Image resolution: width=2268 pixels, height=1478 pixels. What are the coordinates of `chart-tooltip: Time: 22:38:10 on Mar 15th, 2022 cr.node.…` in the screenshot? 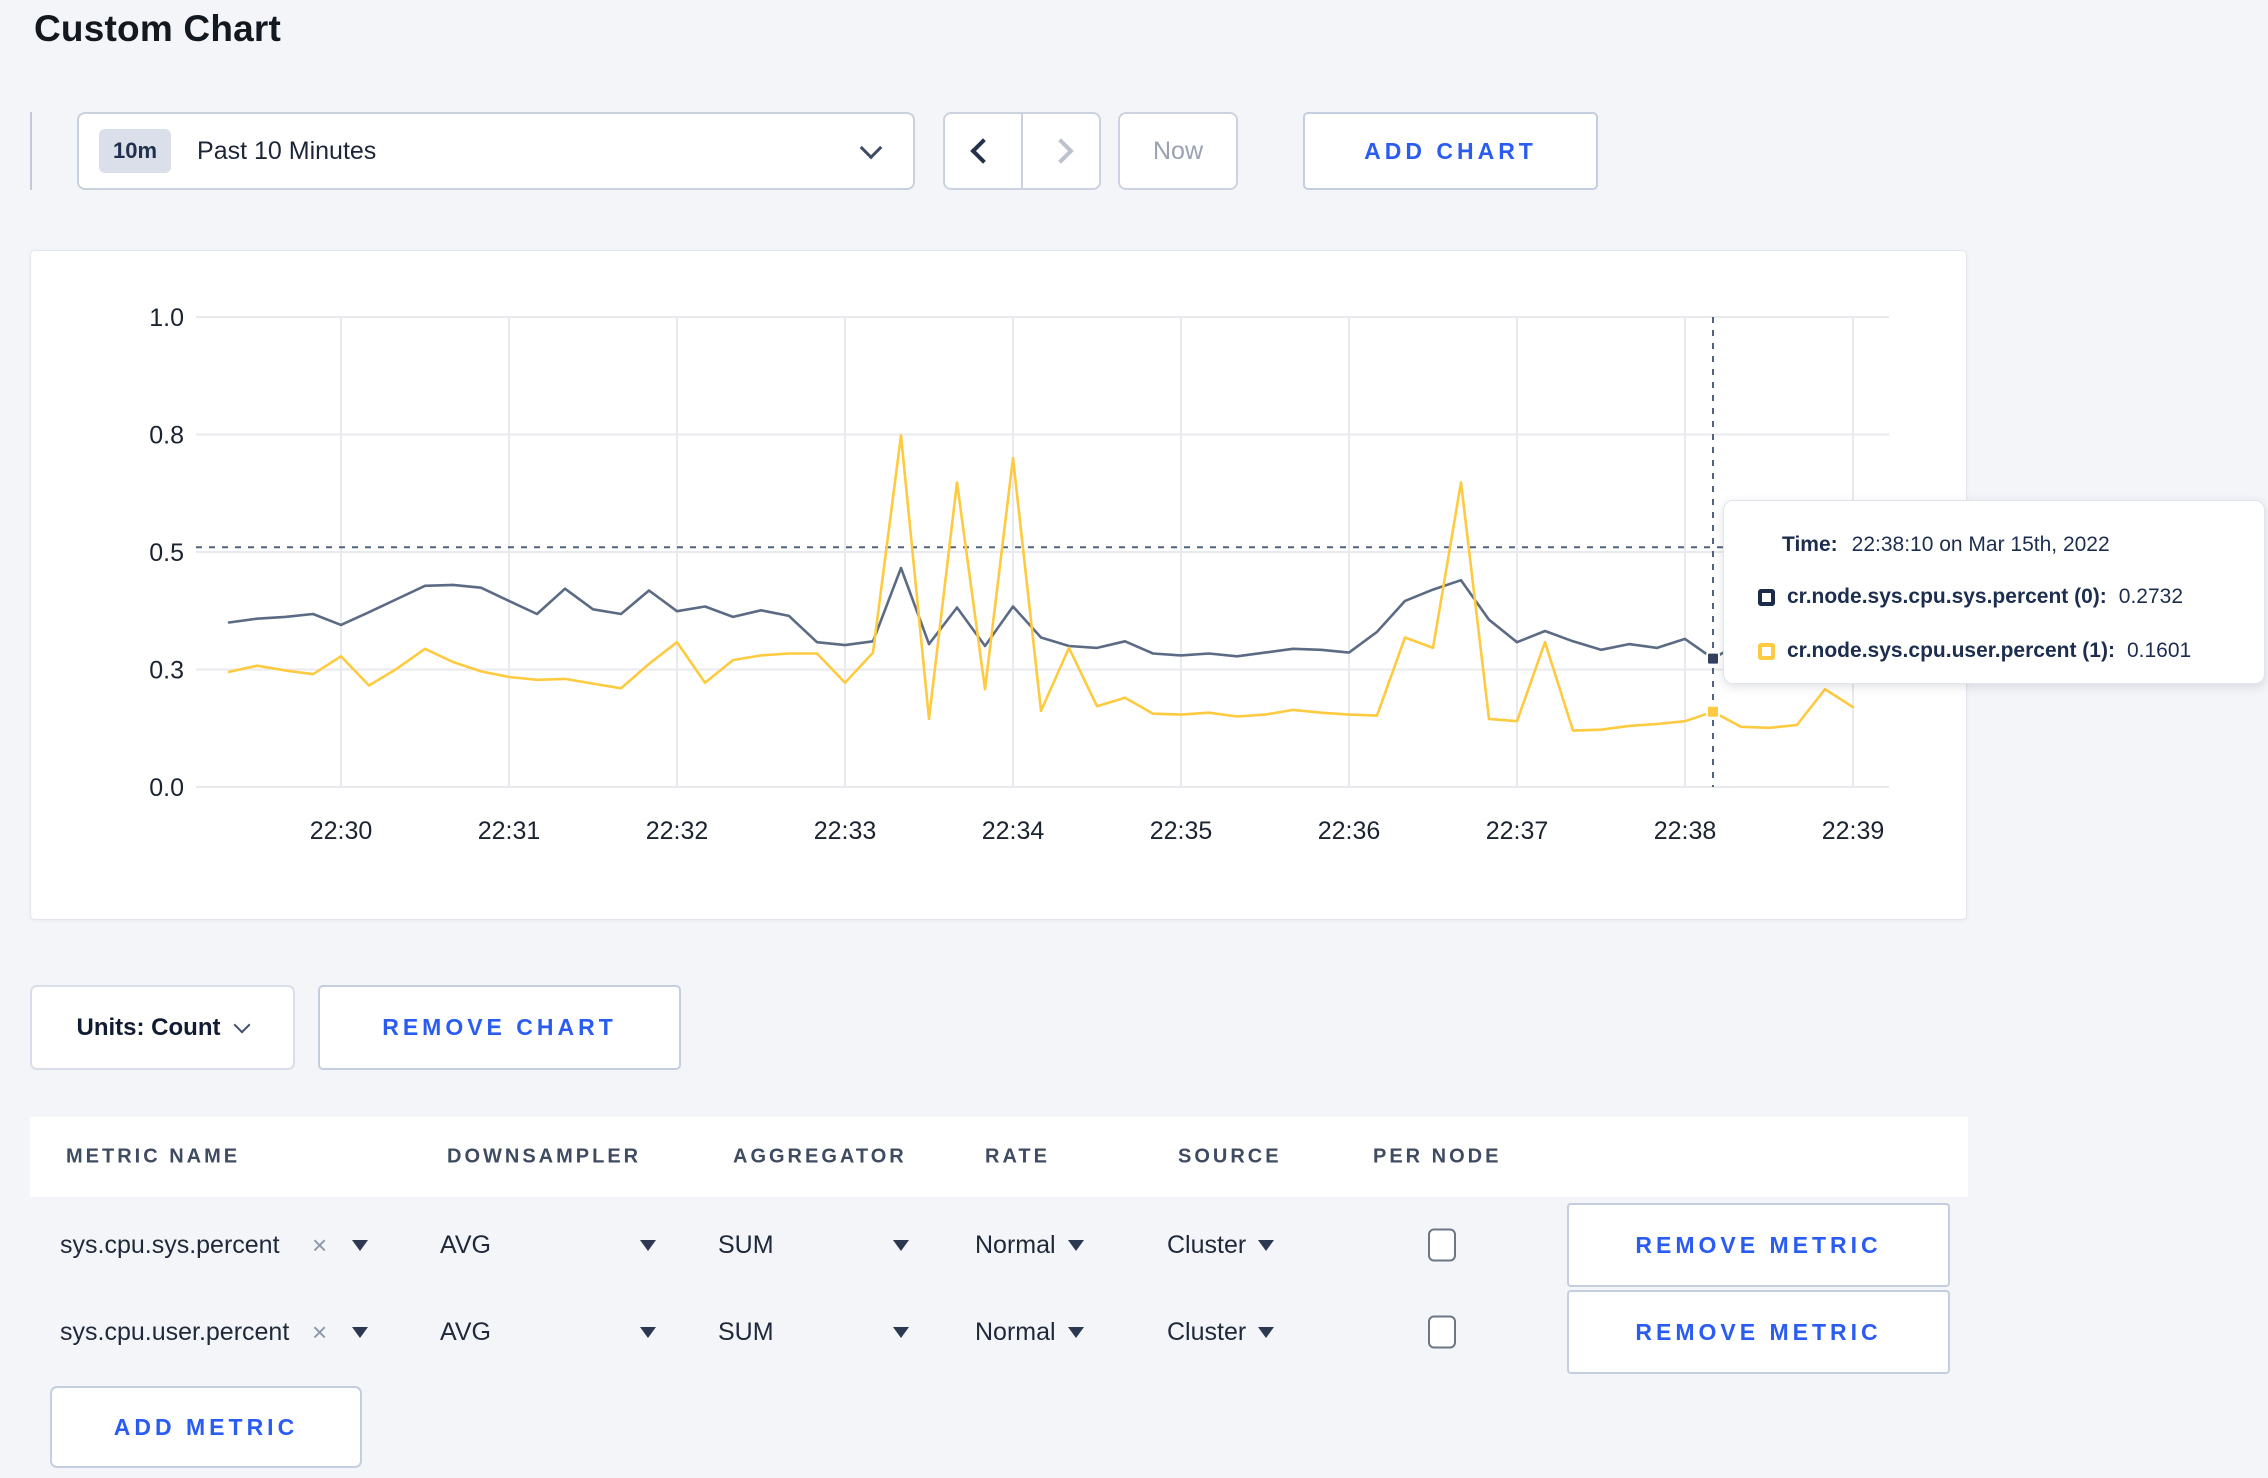 It's located at (1994, 592).